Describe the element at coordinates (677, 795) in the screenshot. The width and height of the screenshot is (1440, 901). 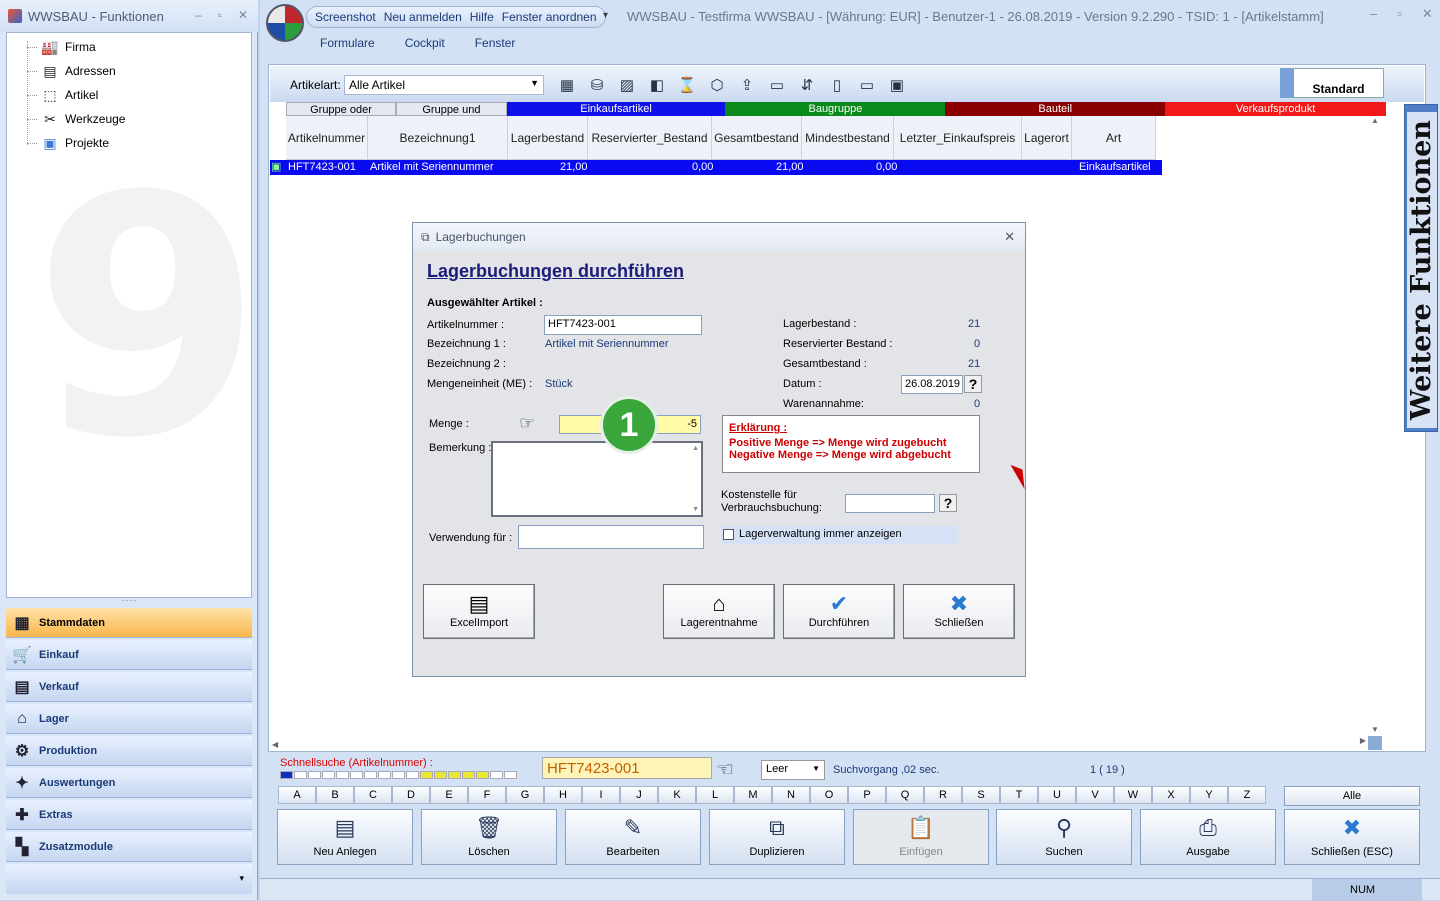
I see `letter-k: K` at that location.